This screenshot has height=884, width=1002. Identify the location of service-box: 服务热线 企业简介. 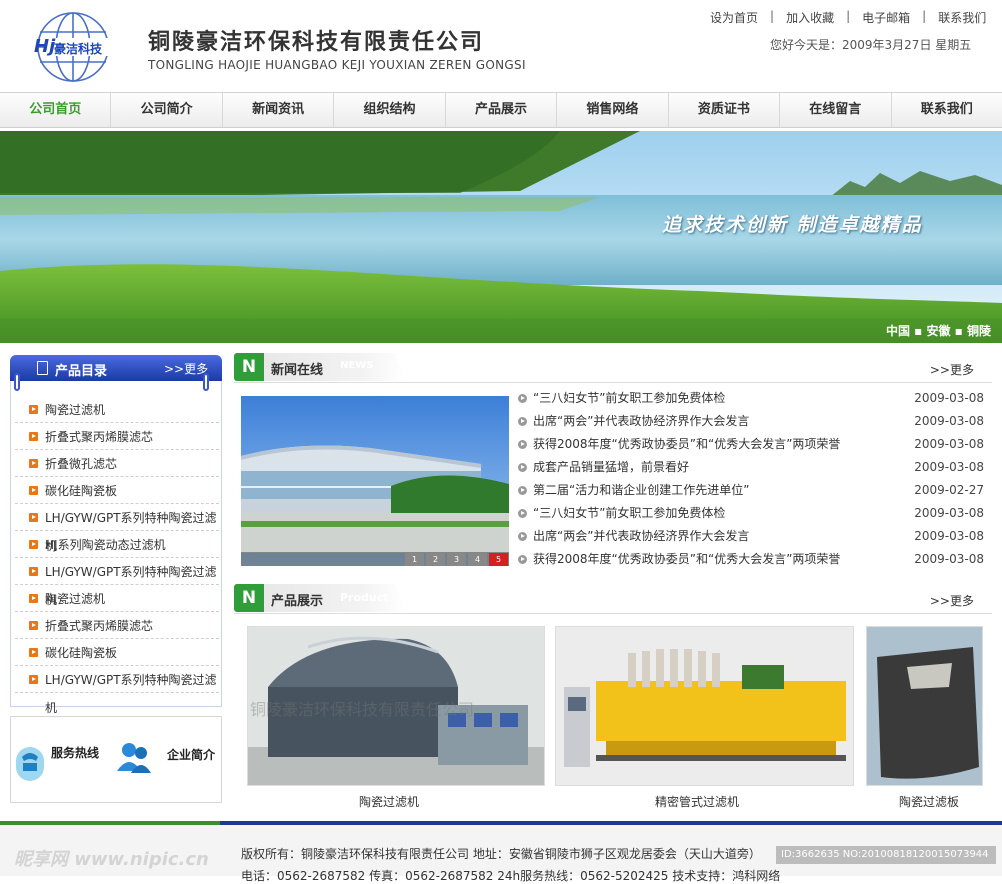
(116, 759).